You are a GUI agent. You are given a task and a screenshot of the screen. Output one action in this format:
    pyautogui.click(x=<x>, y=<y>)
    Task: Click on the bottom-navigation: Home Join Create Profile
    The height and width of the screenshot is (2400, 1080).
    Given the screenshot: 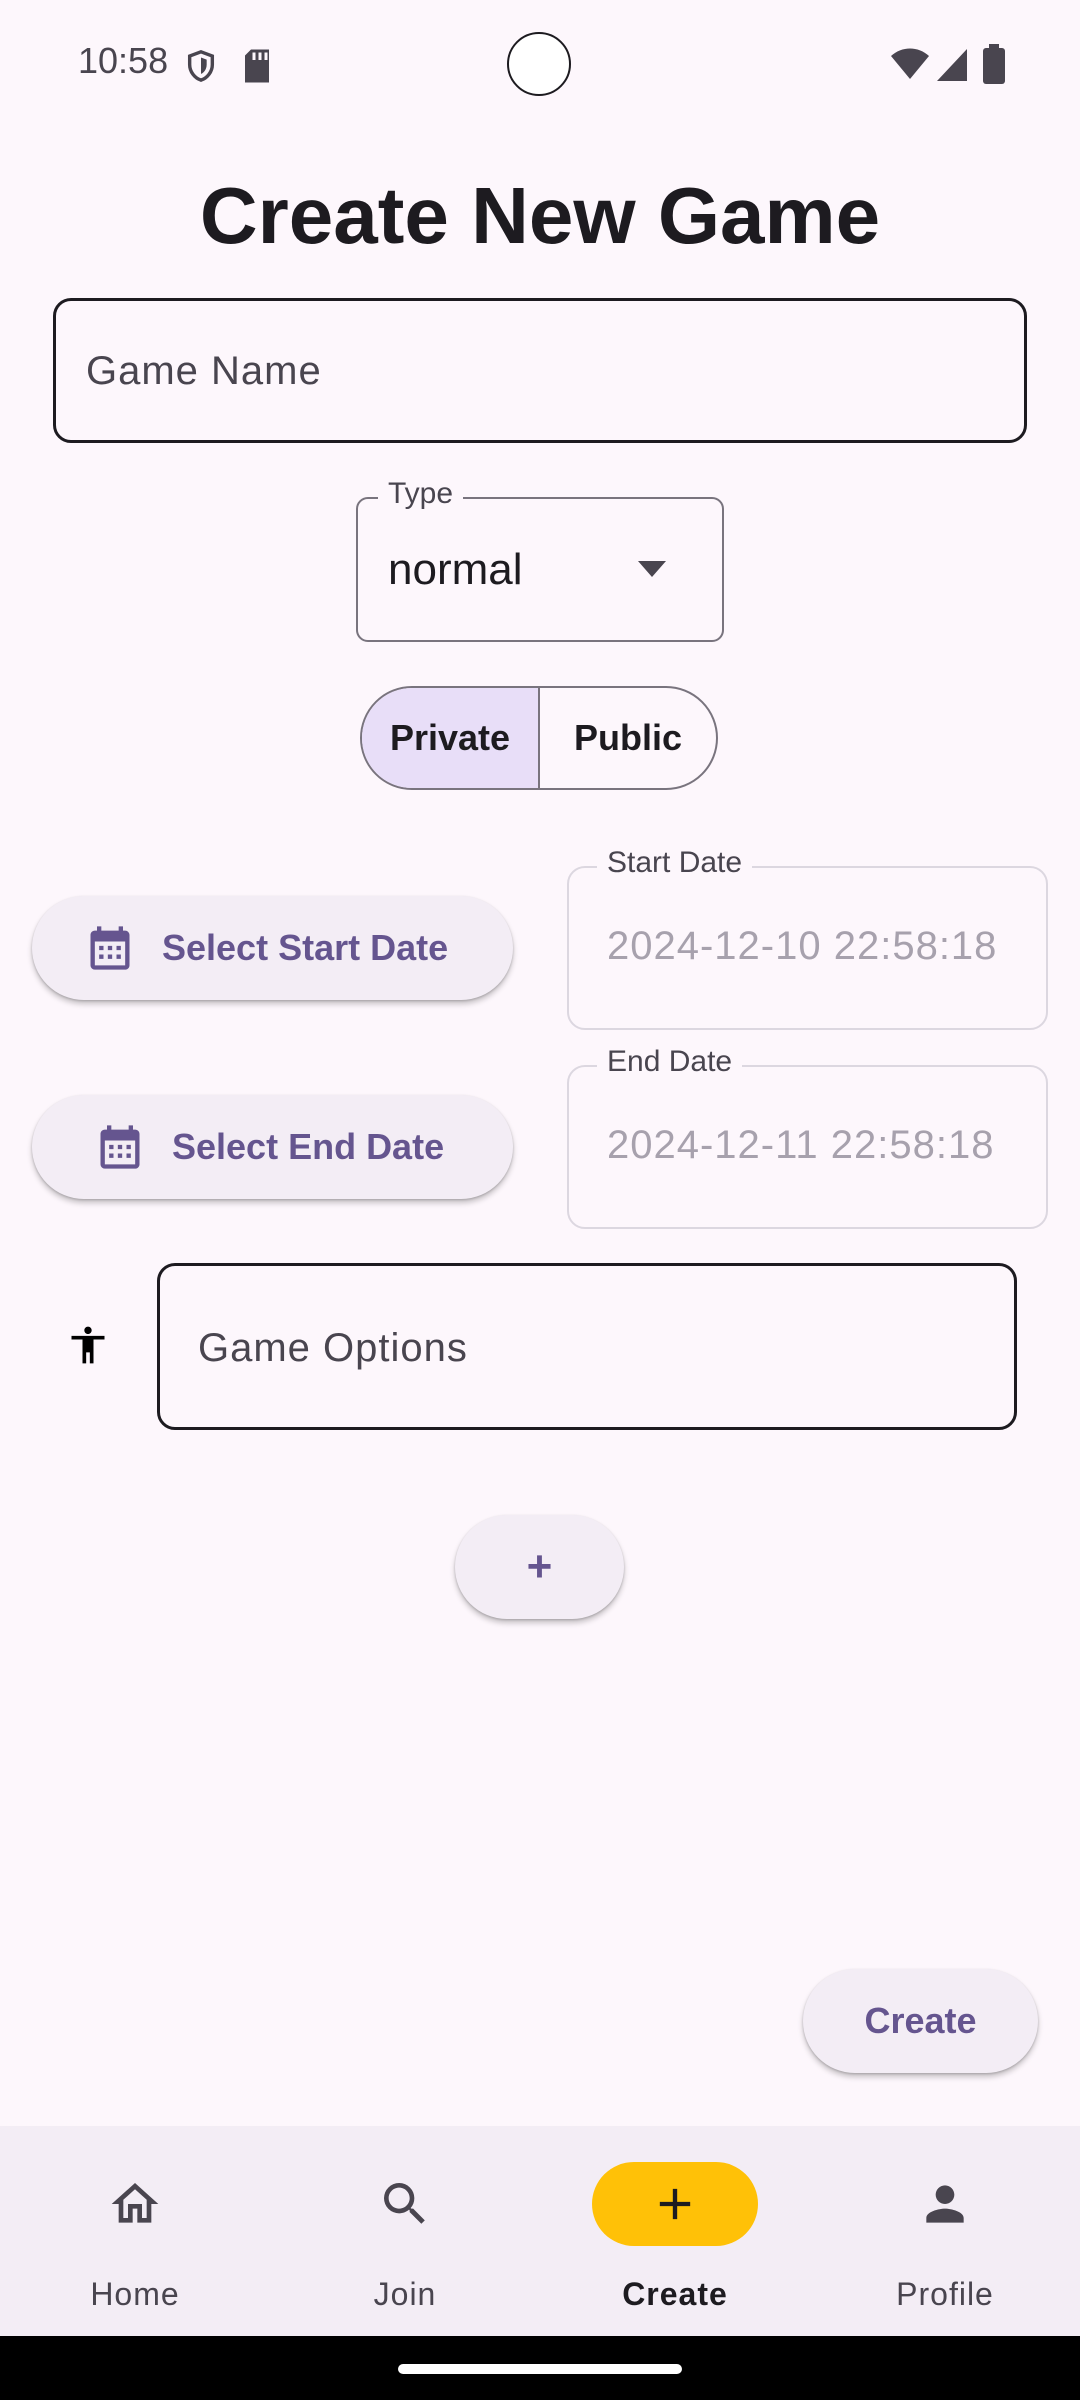 What is the action you would take?
    pyautogui.click(x=540, y=2231)
    